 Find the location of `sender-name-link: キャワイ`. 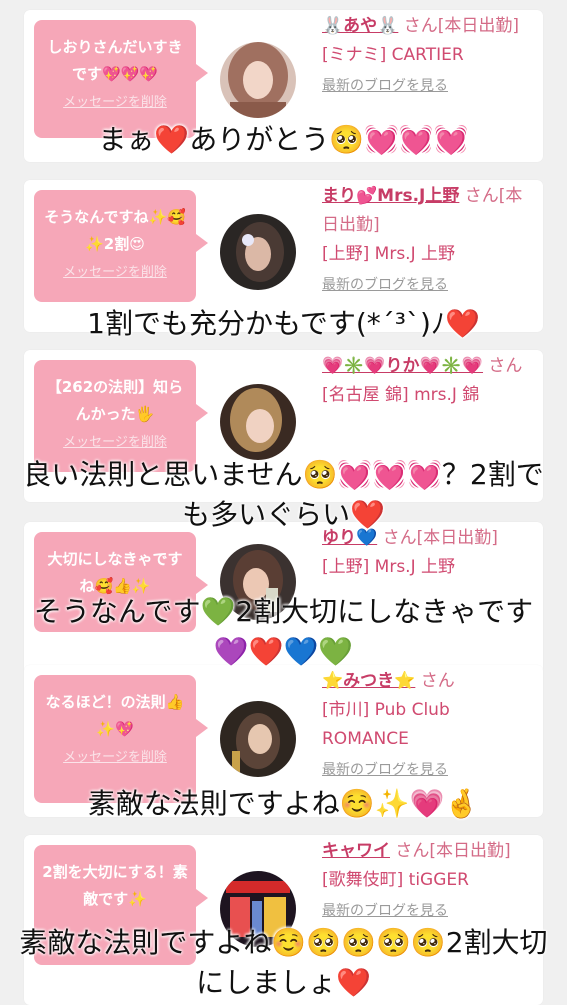

sender-name-link: キャワイ is located at coordinates (356, 851).